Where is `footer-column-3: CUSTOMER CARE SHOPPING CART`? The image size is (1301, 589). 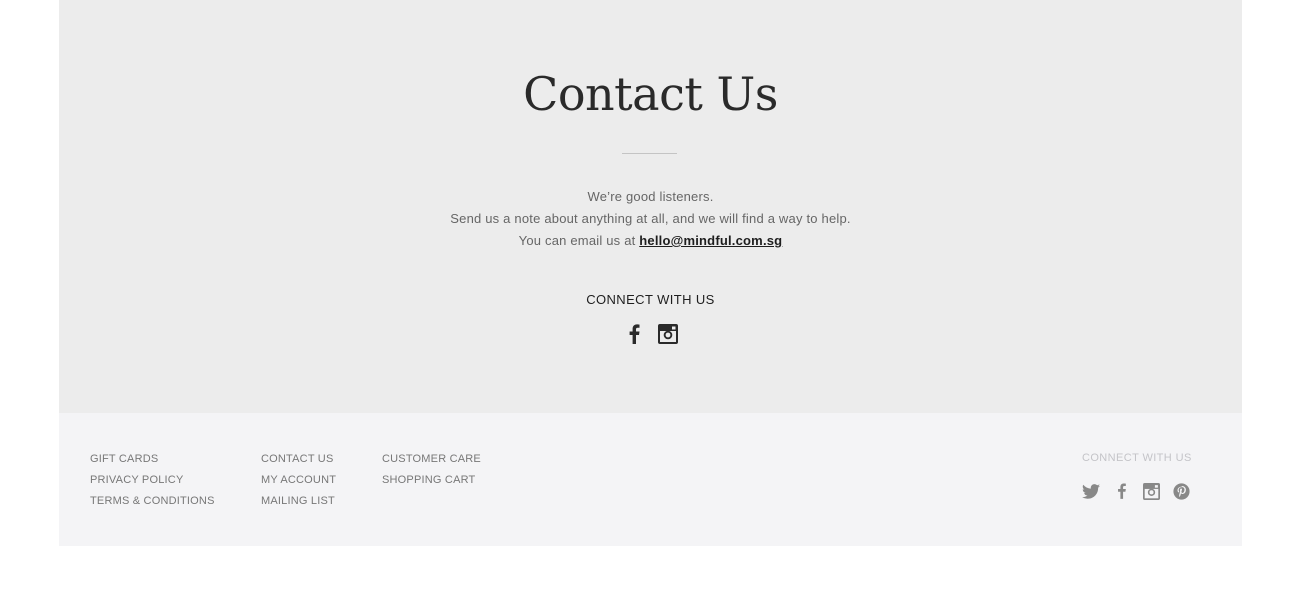 footer-column-3: CUSTOMER CARE SHOPPING CART is located at coordinates (431, 470).